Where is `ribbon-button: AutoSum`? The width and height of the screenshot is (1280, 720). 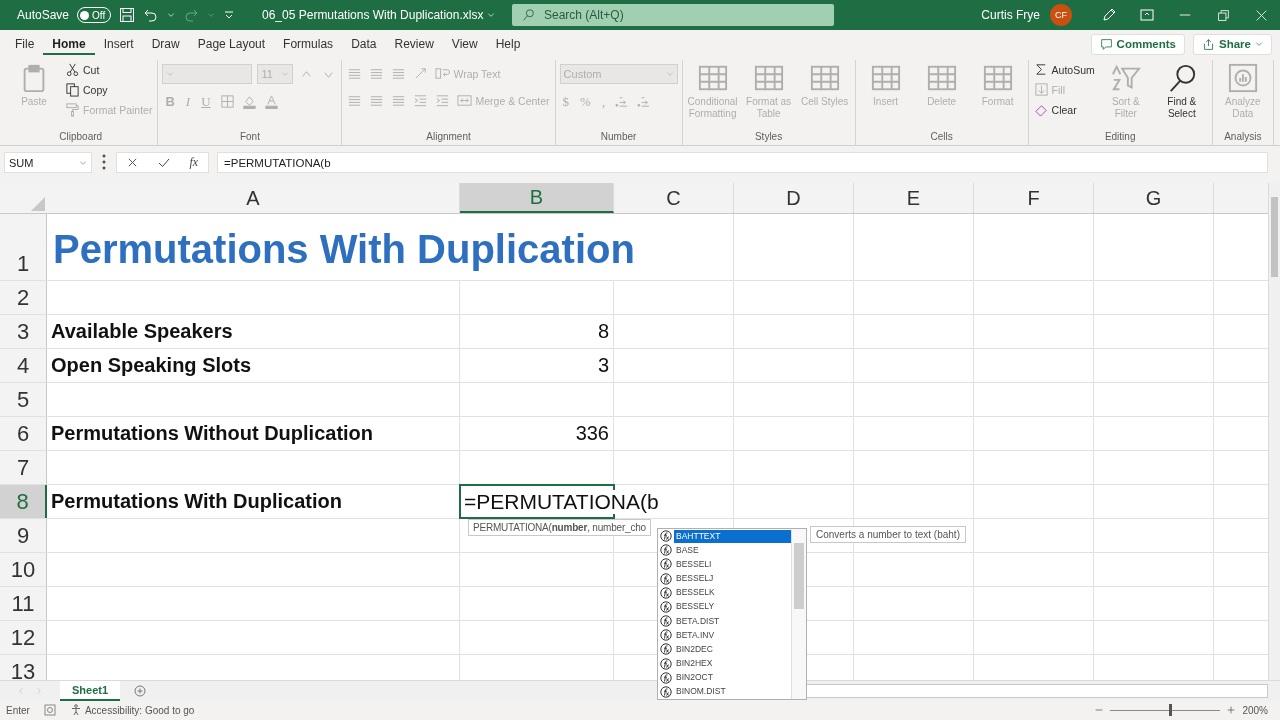 ribbon-button: AutoSum is located at coordinates (1064, 69).